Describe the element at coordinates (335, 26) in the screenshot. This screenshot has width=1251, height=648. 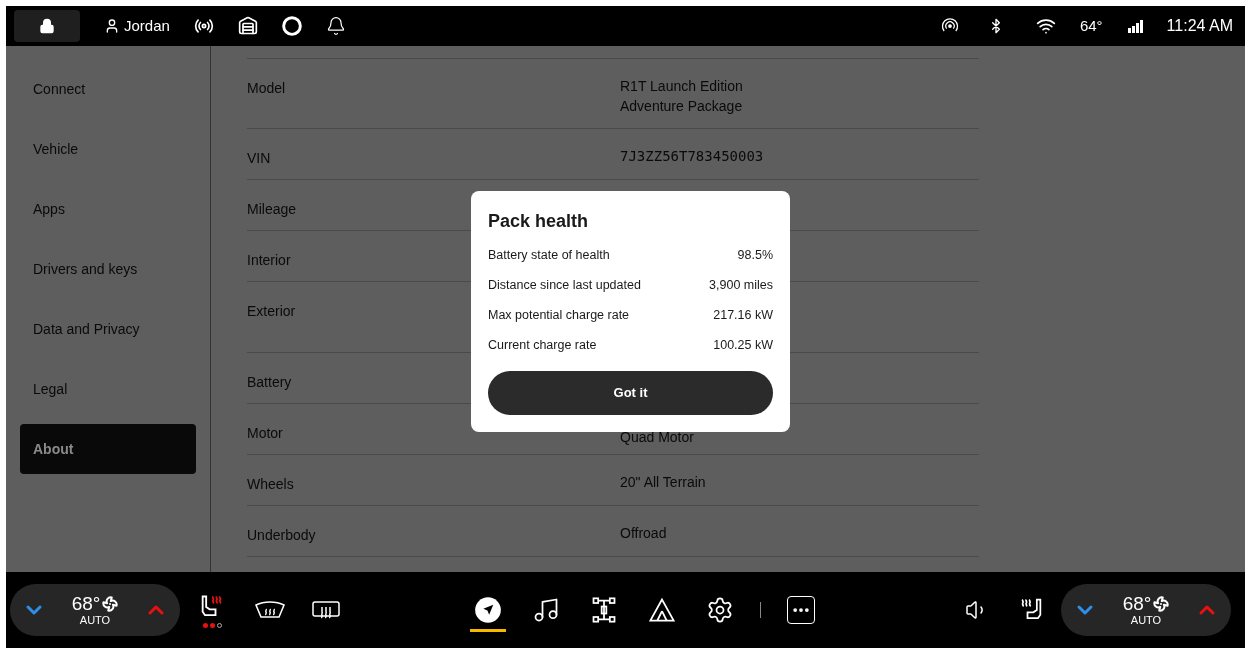
I see `bell-icon` at that location.